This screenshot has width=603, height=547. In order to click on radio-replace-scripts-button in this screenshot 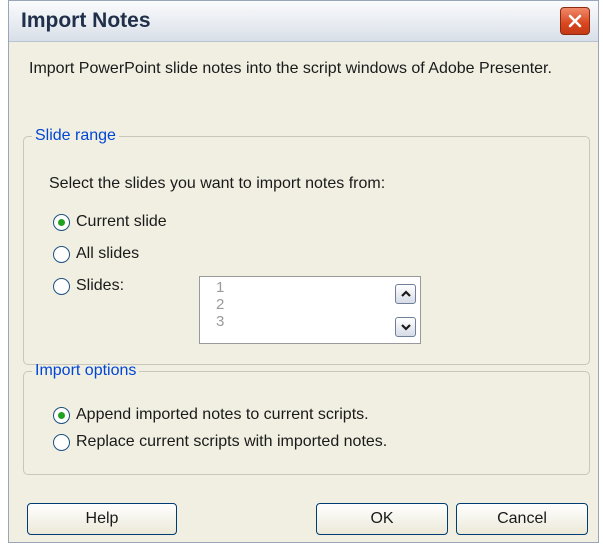, I will do `click(61, 442)`.